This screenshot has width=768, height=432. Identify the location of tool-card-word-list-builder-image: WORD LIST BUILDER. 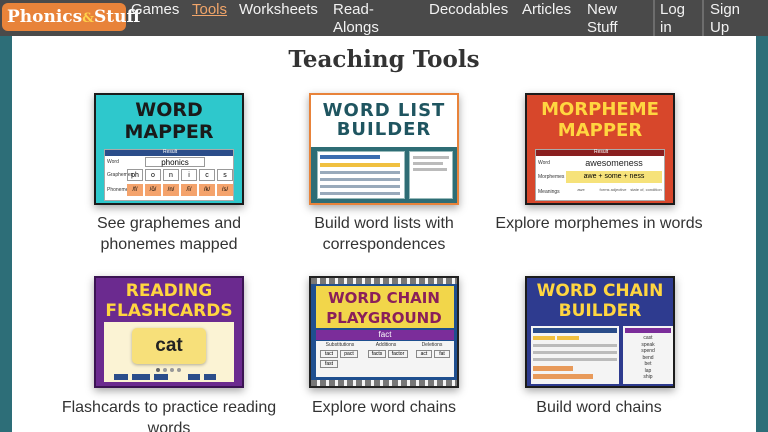
(384, 149).